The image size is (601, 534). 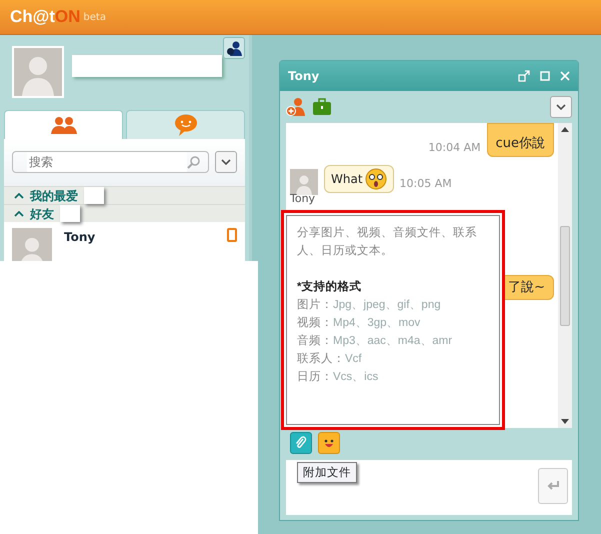 I want to click on message-text: What, so click(x=347, y=179).